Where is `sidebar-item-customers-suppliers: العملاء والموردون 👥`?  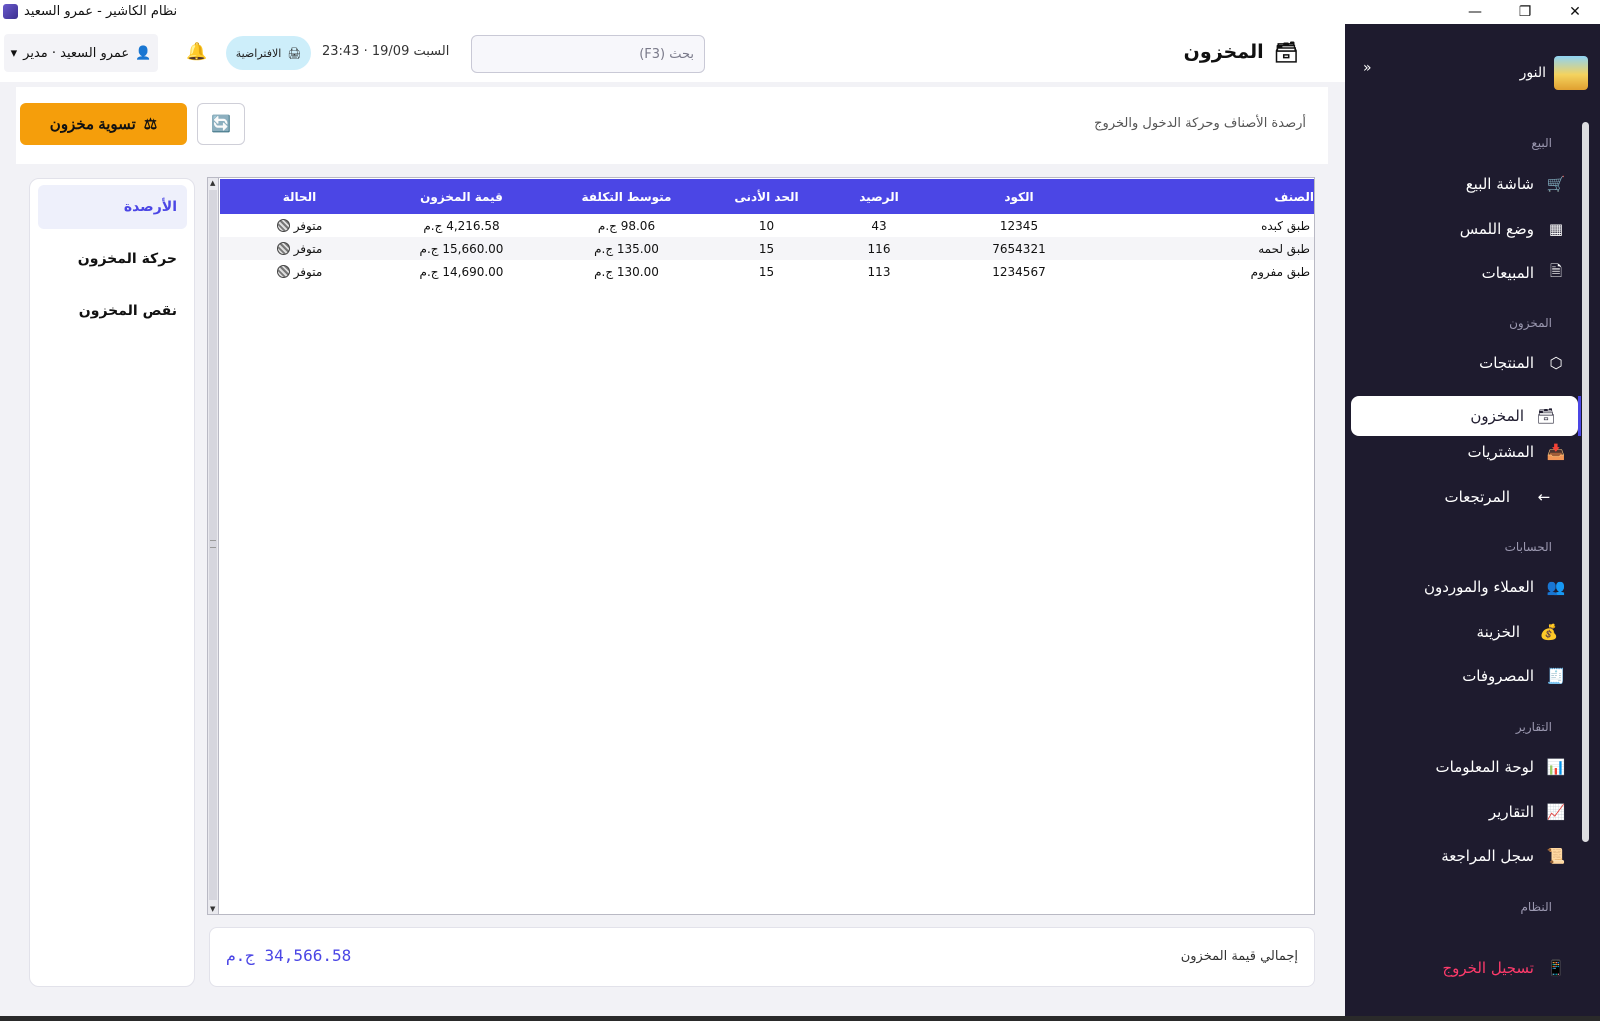 sidebar-item-customers-suppliers: العملاء والموردون 👥 is located at coordinates (1475, 587).